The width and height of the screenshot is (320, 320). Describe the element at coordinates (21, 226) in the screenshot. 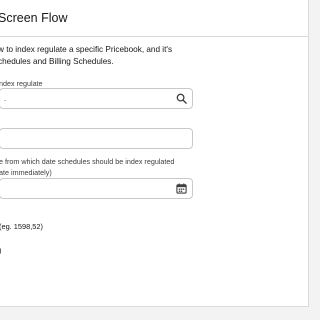

I see `amount-hint: (eg. 1598,52)` at that location.